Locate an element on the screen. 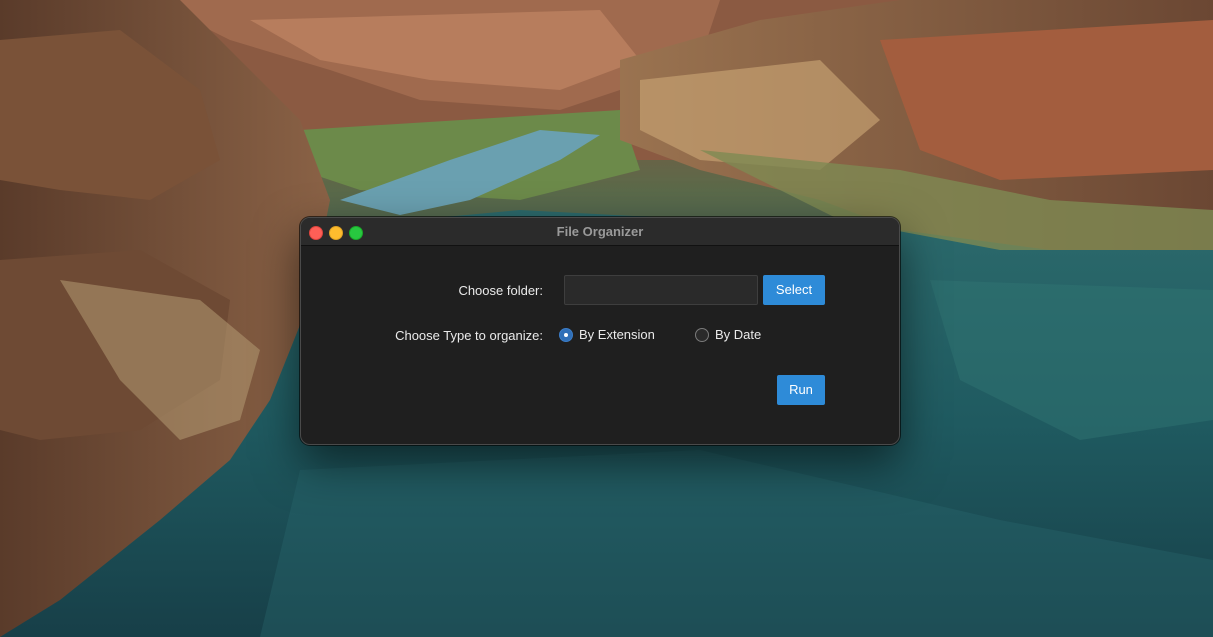 The height and width of the screenshot is (637, 1213). folder-path-input is located at coordinates (661, 290).